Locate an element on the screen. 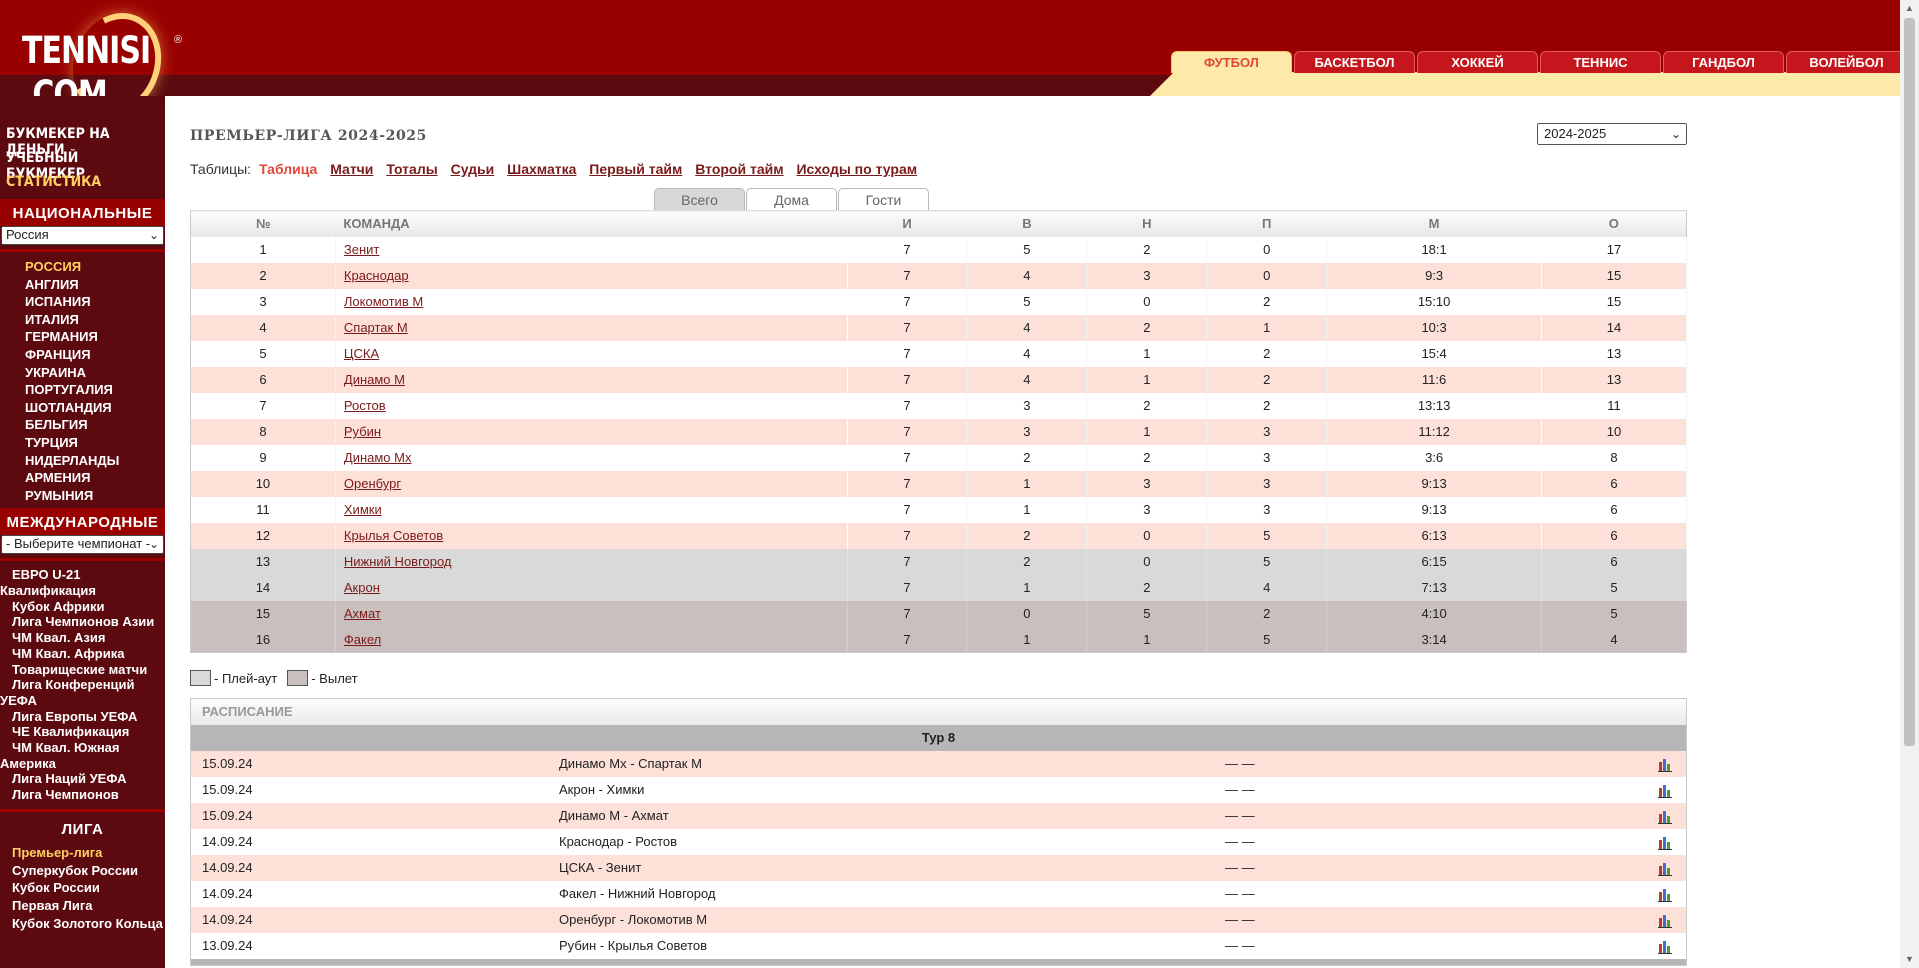 The width and height of the screenshot is (1919, 968). tables-link-first-half: Первый тайм is located at coordinates (635, 169).